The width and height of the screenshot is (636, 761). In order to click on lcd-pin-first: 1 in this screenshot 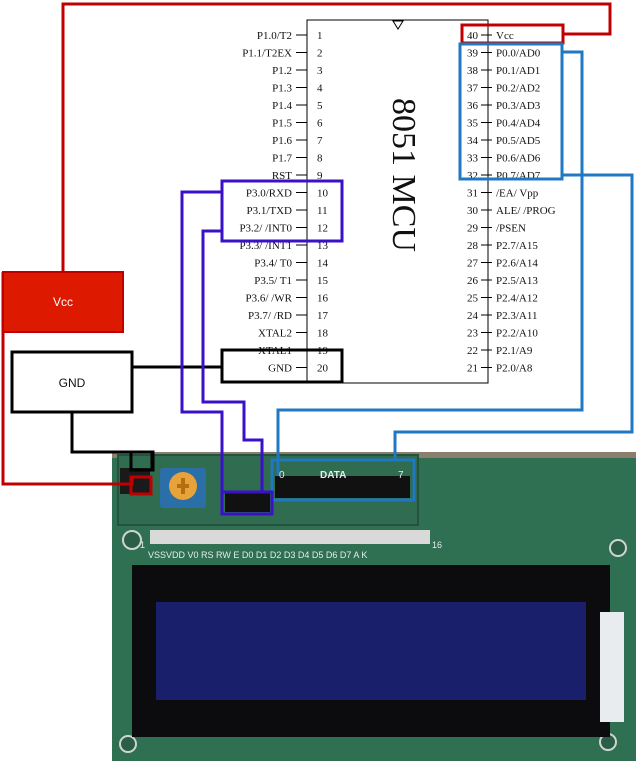, I will do `click(142, 545)`.